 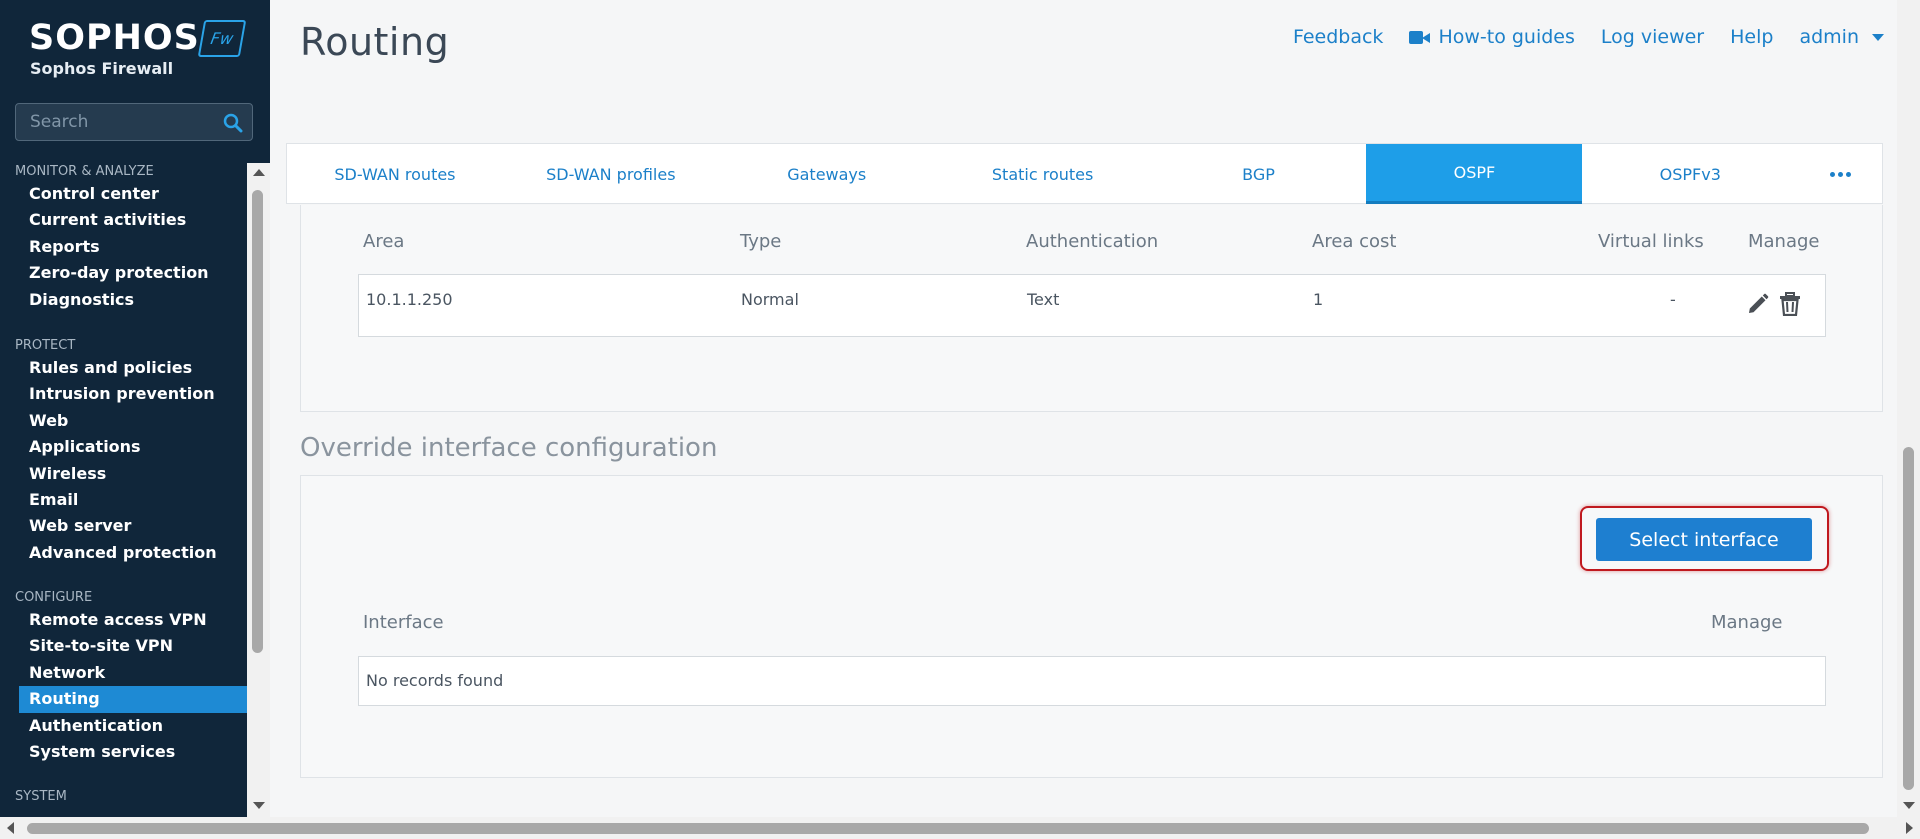 I want to click on scroll-up-arrow-icon, so click(x=259, y=172).